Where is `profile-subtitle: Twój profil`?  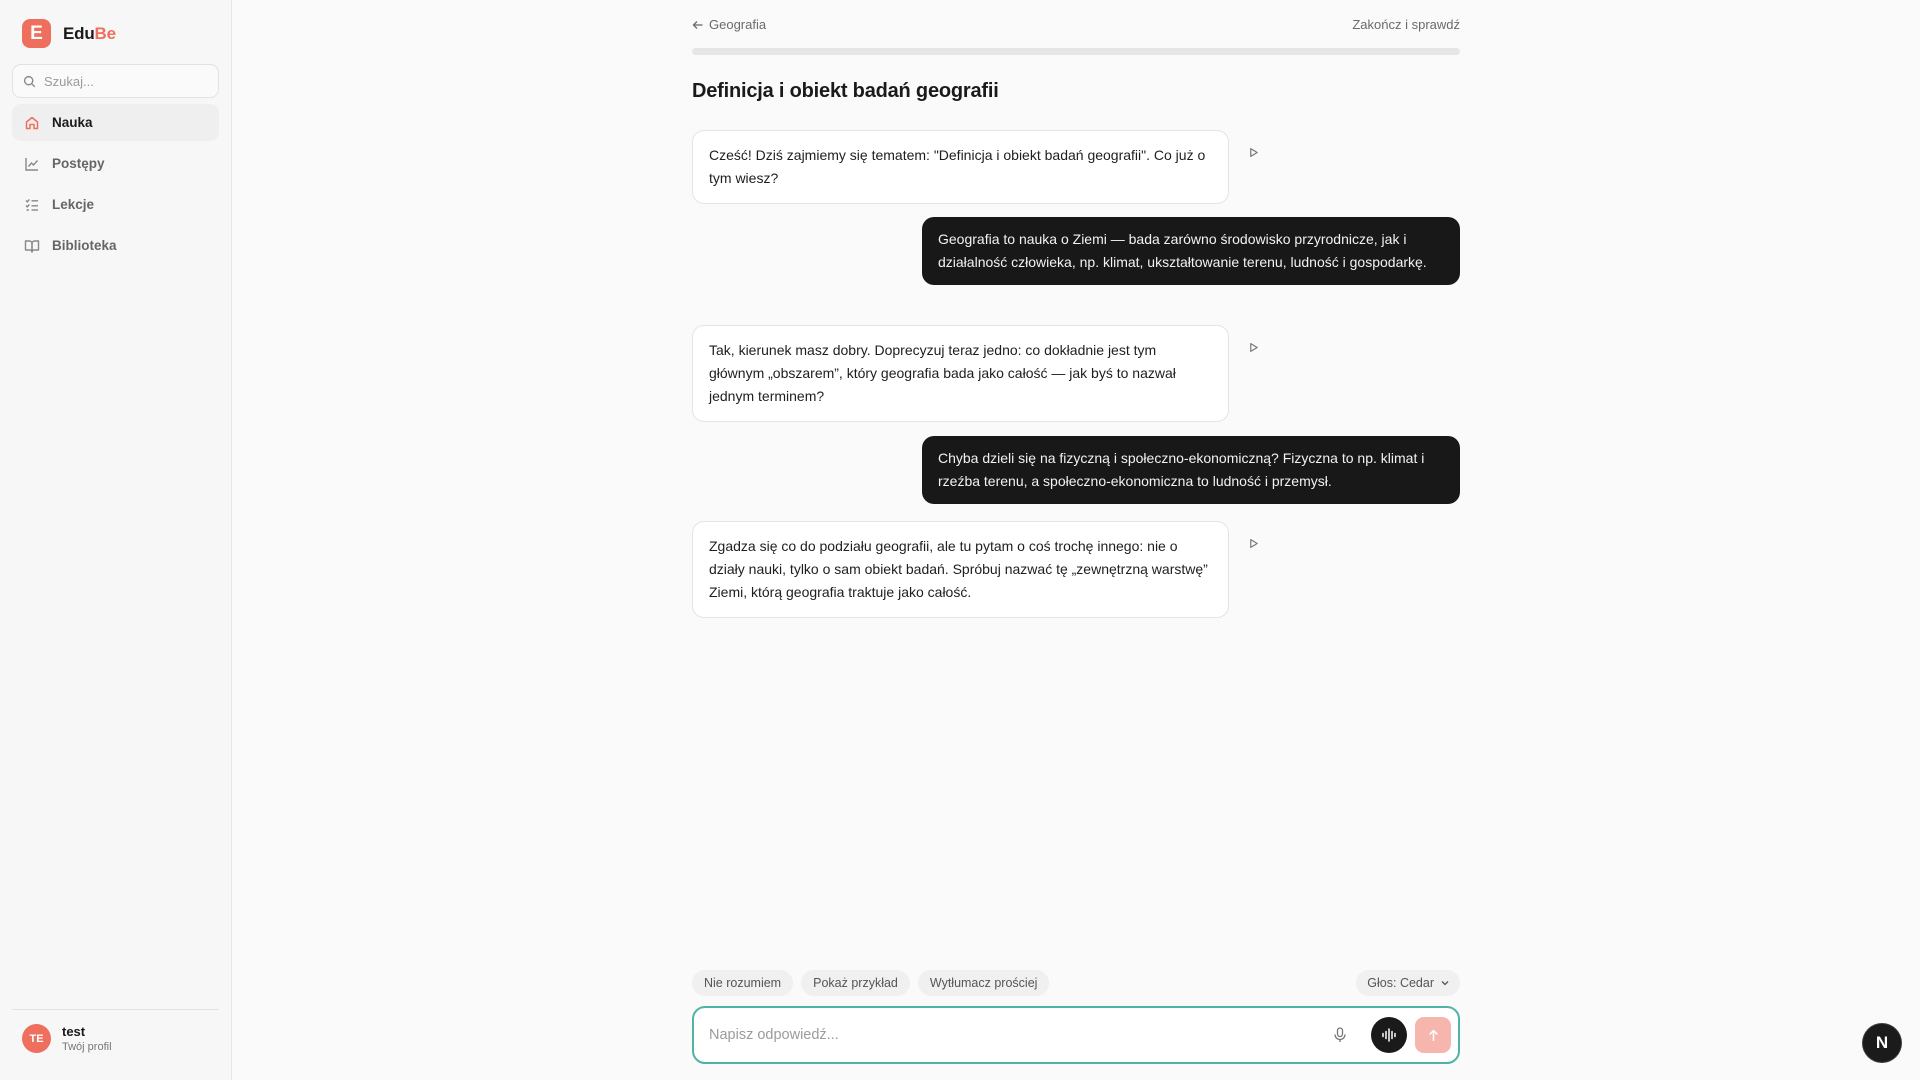 profile-subtitle: Twój profil is located at coordinates (87, 1047).